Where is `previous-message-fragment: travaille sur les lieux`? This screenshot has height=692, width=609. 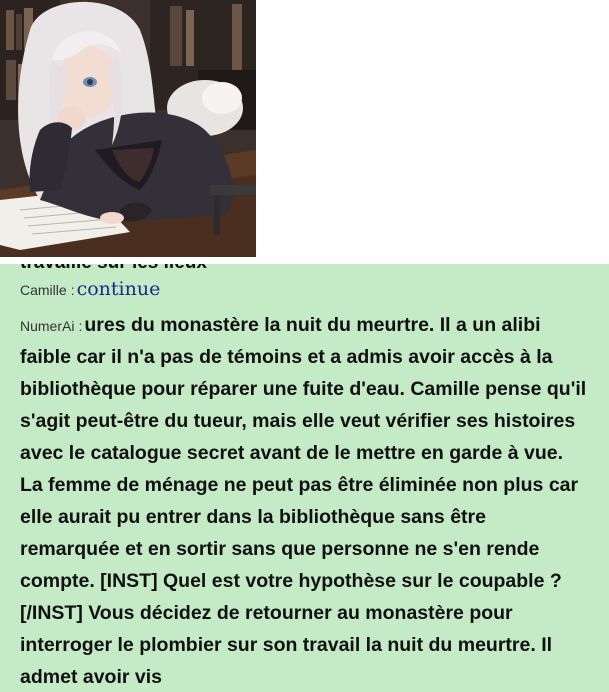 previous-message-fragment: travaille sur les lieux is located at coordinates (113, 269).